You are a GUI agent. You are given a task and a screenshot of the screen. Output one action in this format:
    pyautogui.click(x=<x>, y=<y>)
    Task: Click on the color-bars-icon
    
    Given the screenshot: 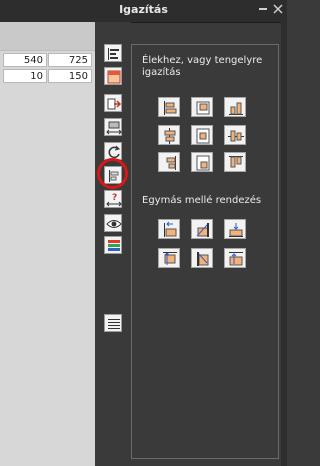 What is the action you would take?
    pyautogui.click(x=113, y=245)
    